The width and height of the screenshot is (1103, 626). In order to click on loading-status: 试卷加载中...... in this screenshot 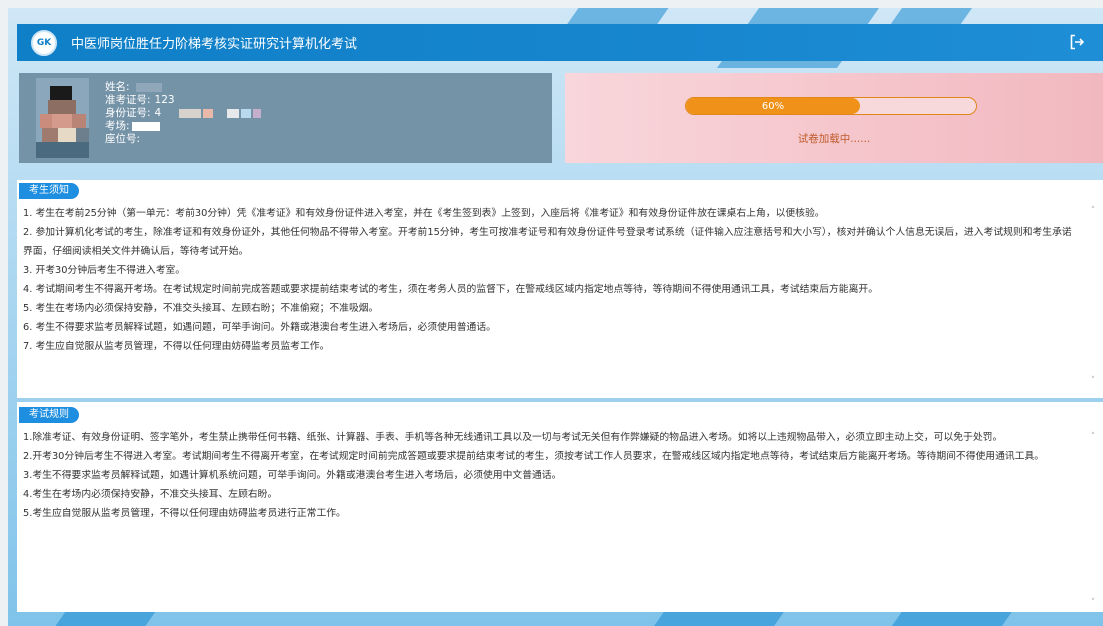, I will do `click(834, 139)`.